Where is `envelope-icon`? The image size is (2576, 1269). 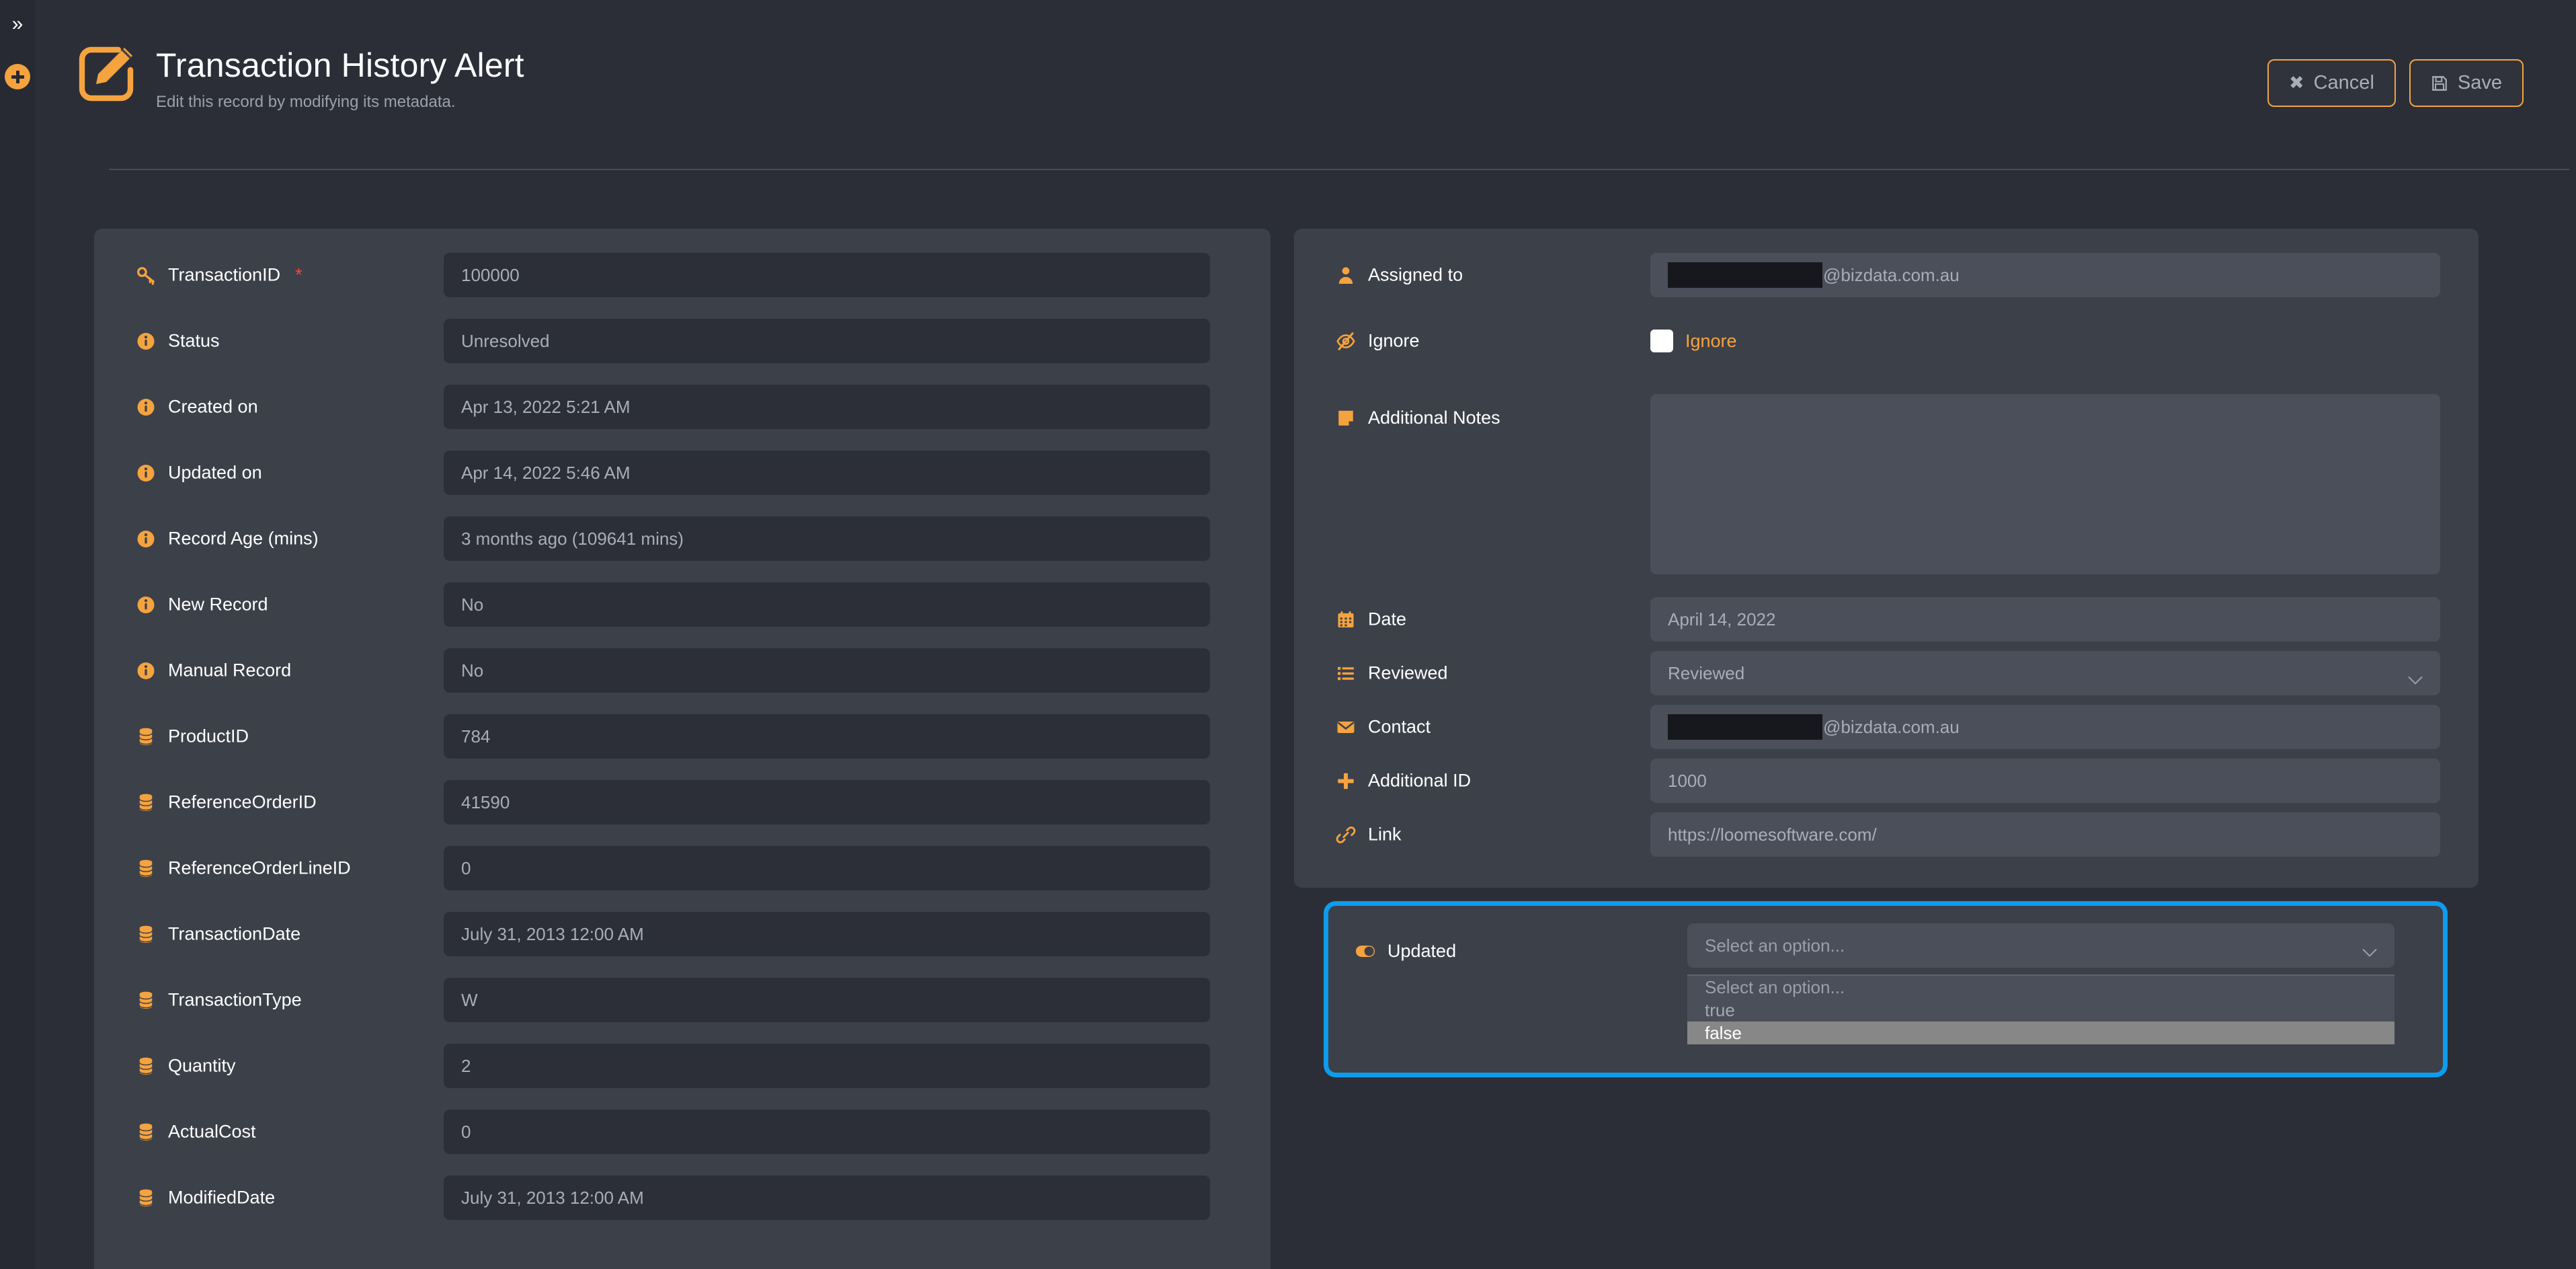 envelope-icon is located at coordinates (1346, 727).